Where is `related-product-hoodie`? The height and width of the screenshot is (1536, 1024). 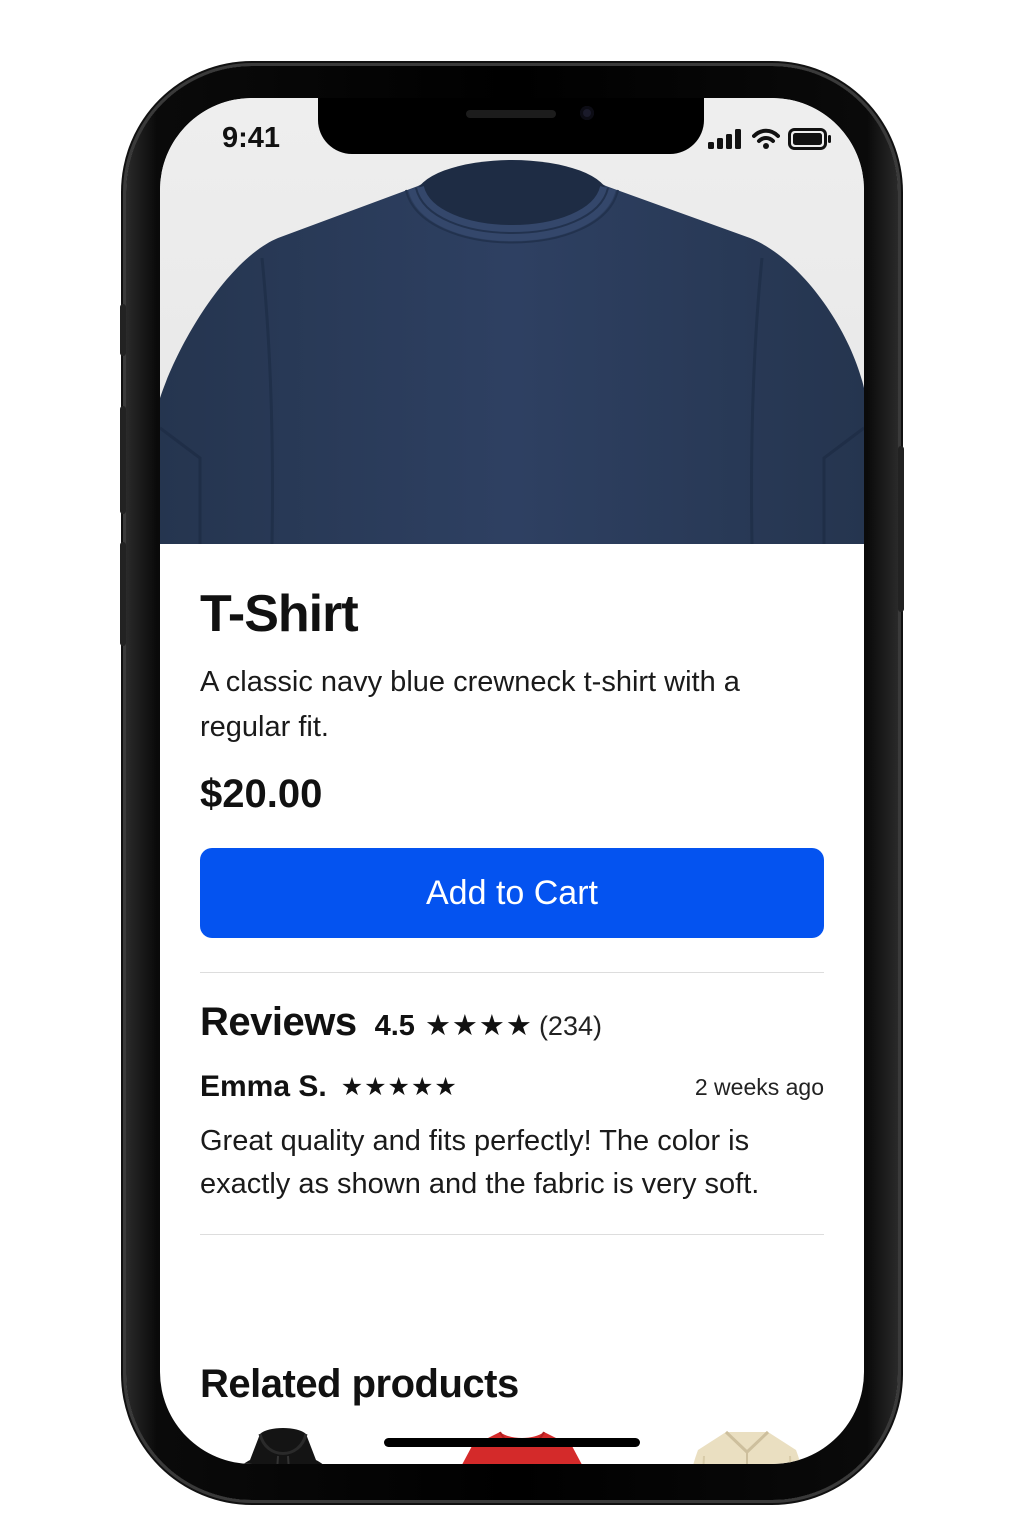 related-product-hoodie is located at coordinates (283, 1445).